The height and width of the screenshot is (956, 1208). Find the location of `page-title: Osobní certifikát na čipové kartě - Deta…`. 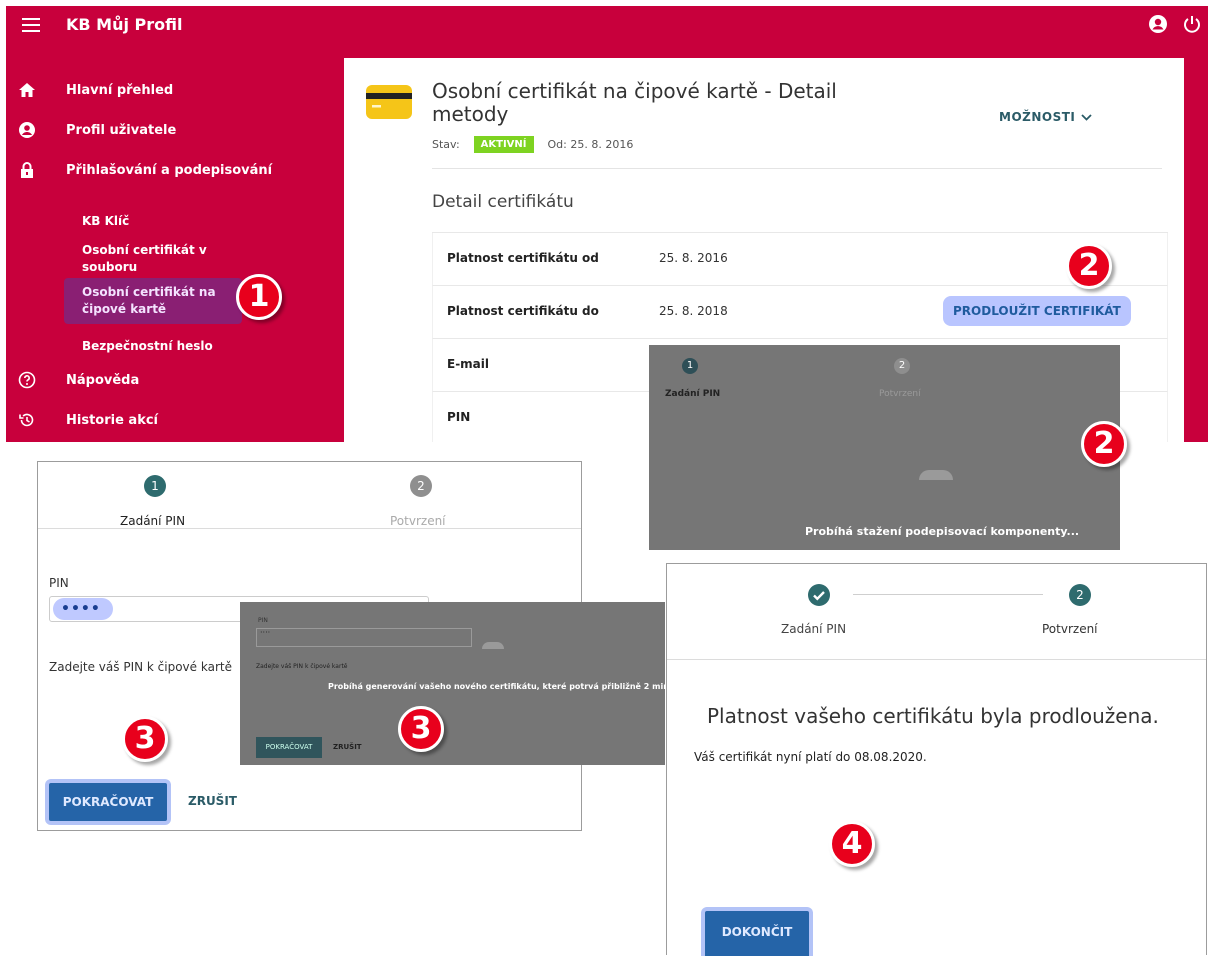

page-title: Osobní certifikát na čipové kartě - Deta… is located at coordinates (634, 102).